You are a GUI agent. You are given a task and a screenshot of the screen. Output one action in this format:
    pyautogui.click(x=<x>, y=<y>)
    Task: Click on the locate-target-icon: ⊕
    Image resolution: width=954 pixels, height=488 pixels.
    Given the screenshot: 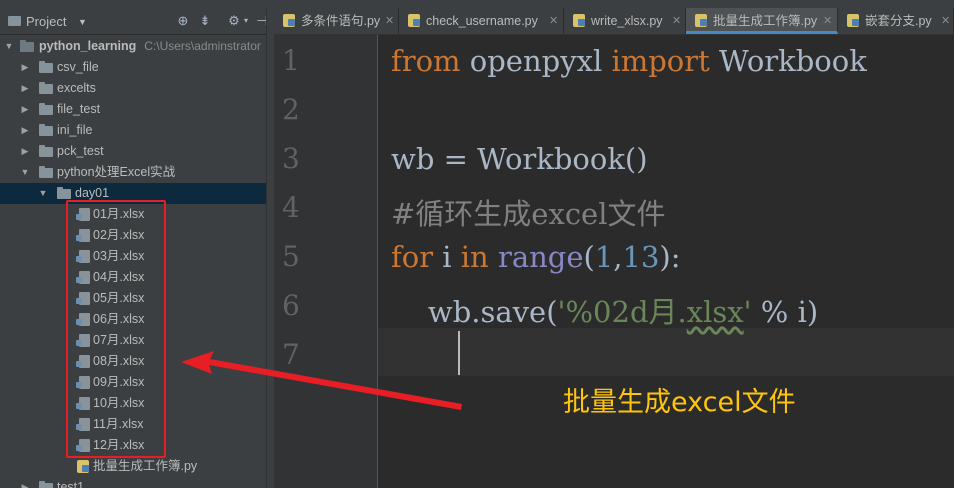 What is the action you would take?
    pyautogui.click(x=183, y=21)
    